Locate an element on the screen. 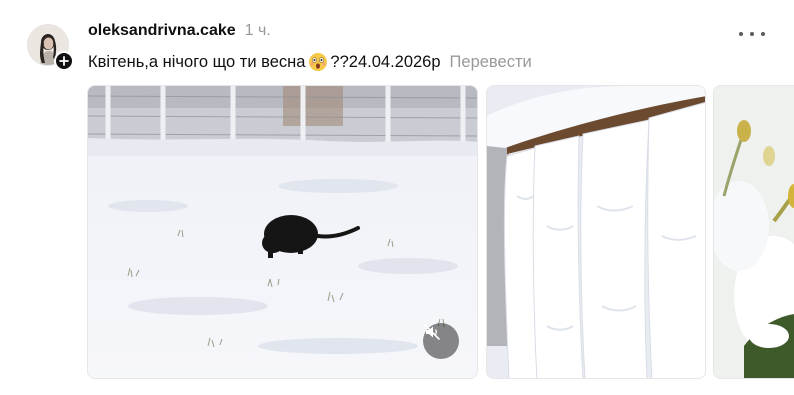 The image size is (794, 395). speaker-muted-icon is located at coordinates (432, 332).